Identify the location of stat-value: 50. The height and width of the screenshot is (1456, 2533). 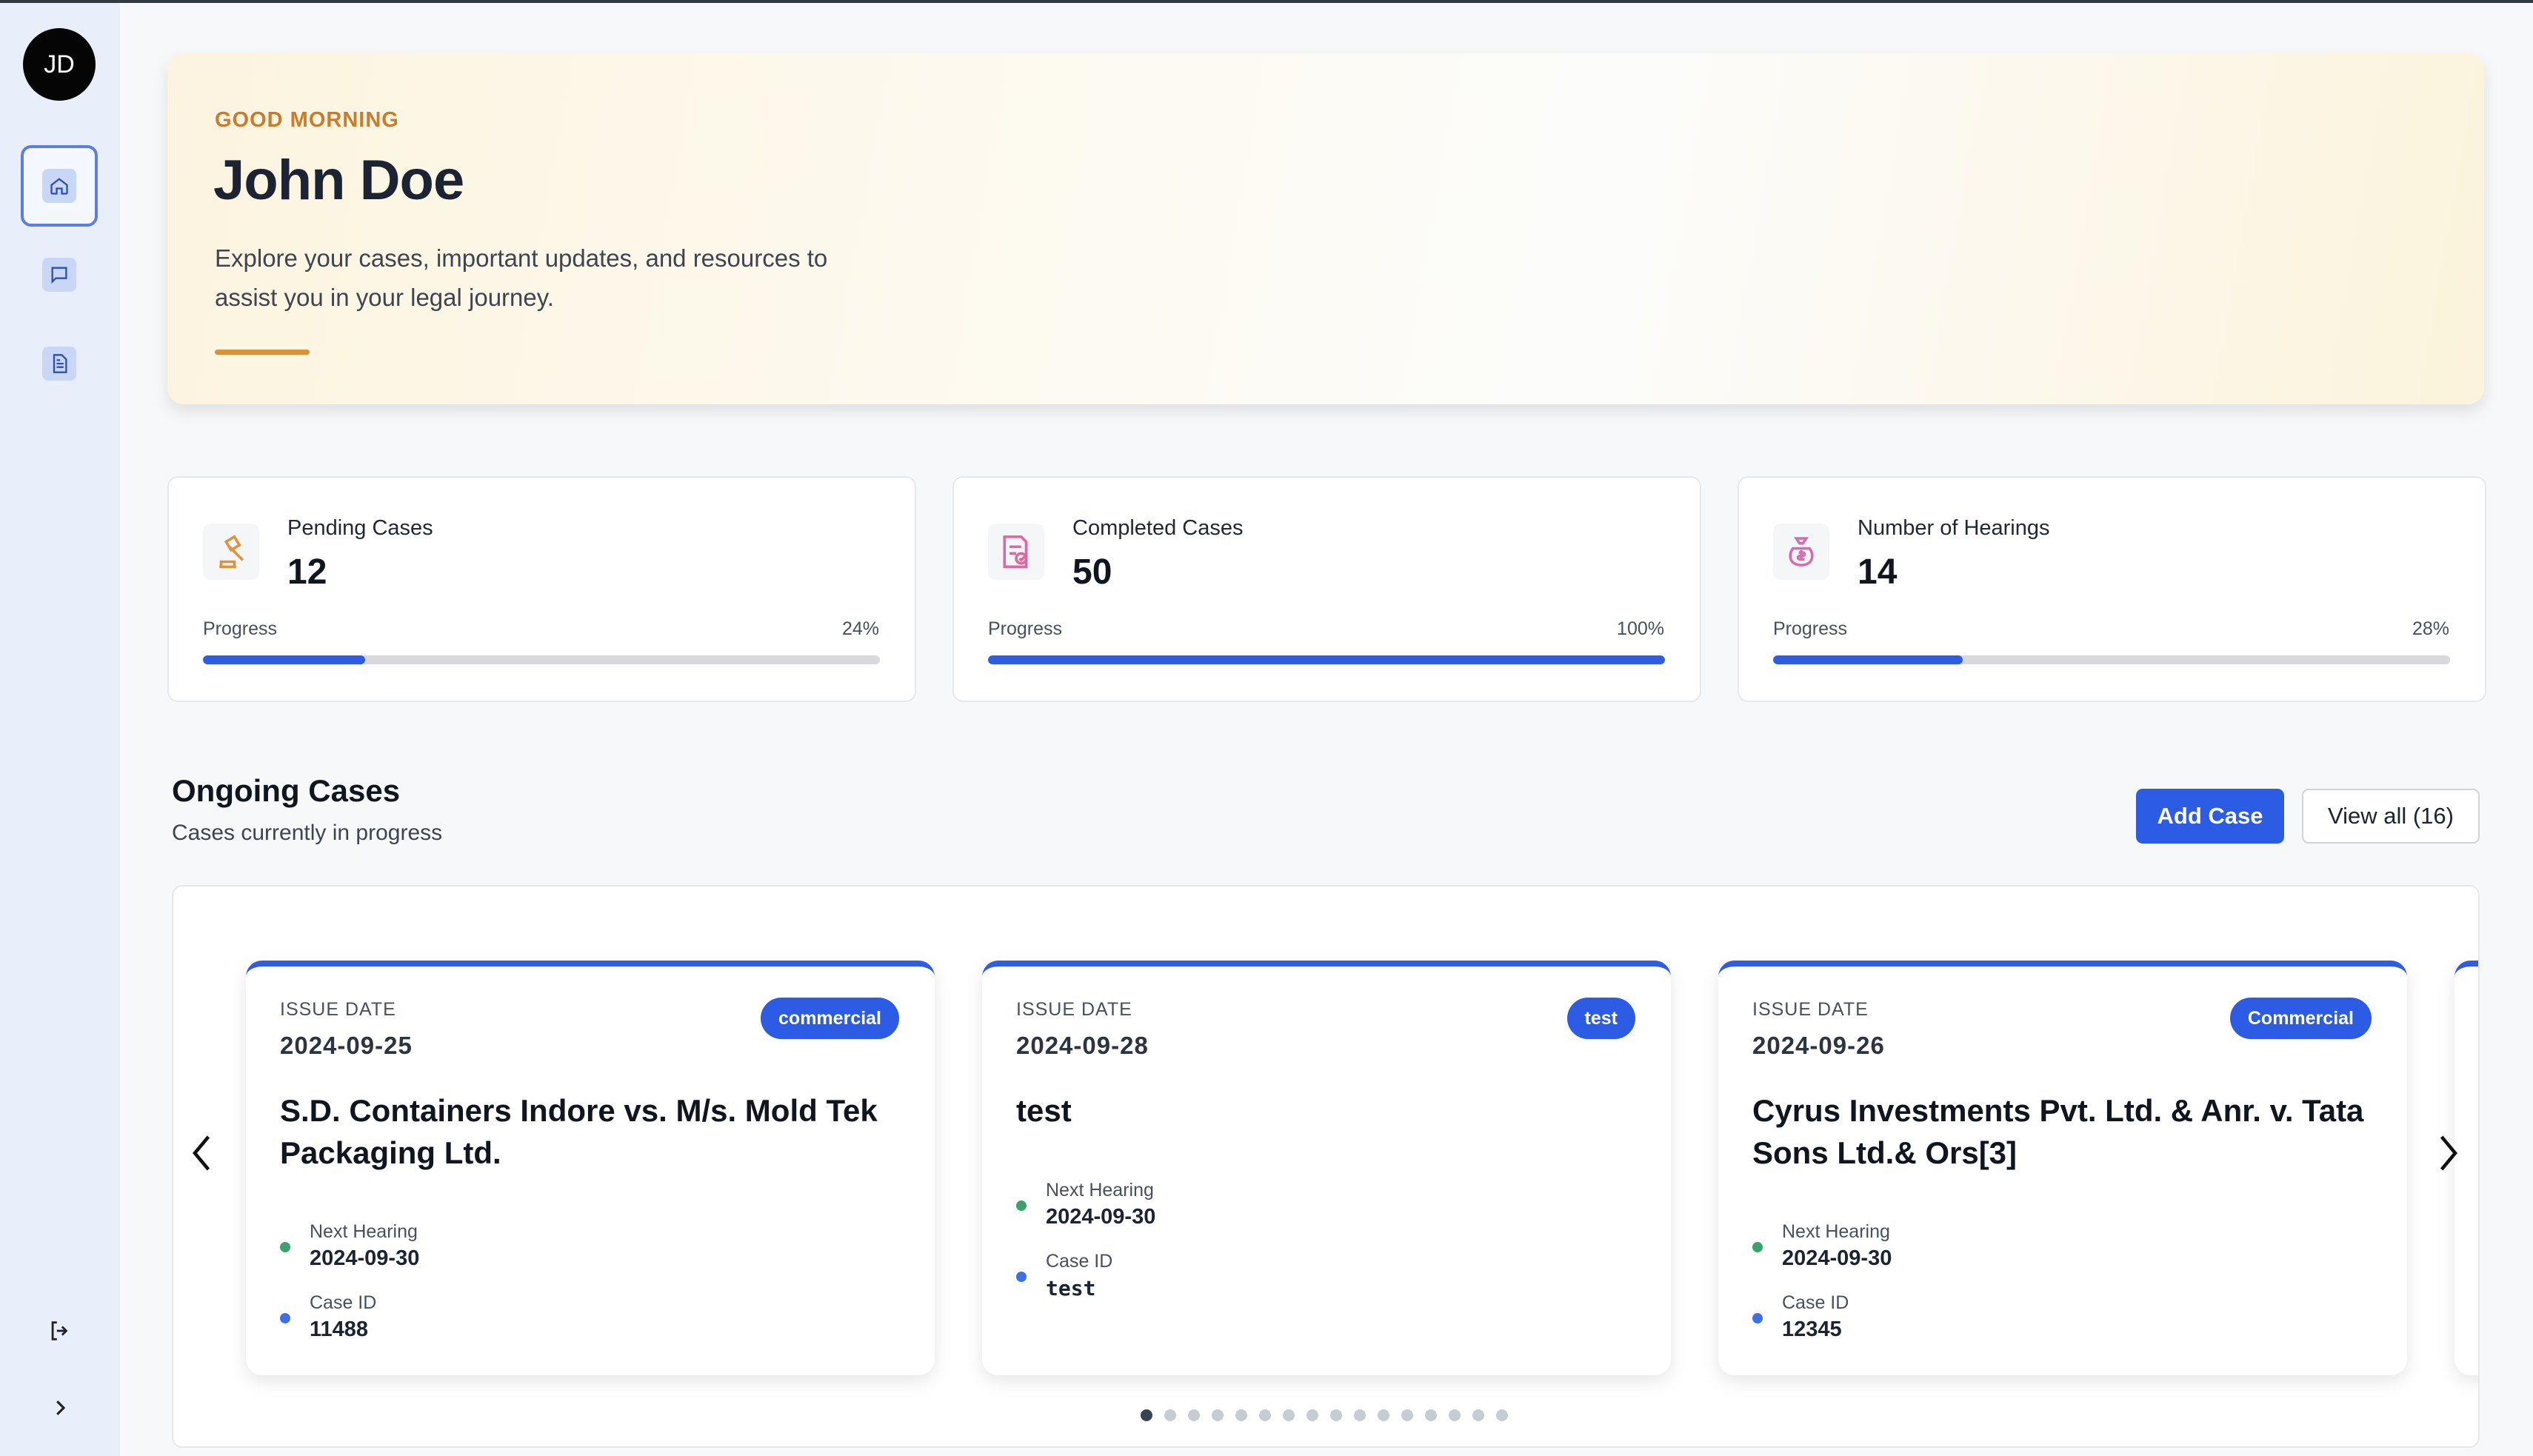
(1092, 572).